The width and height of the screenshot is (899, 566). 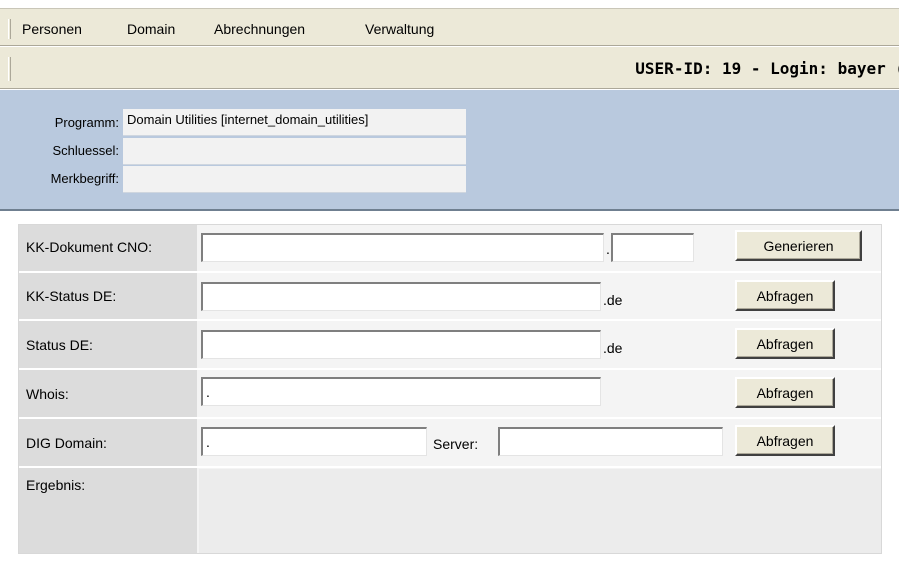 I want to click on menu-item-personen: Personen, so click(x=52, y=29).